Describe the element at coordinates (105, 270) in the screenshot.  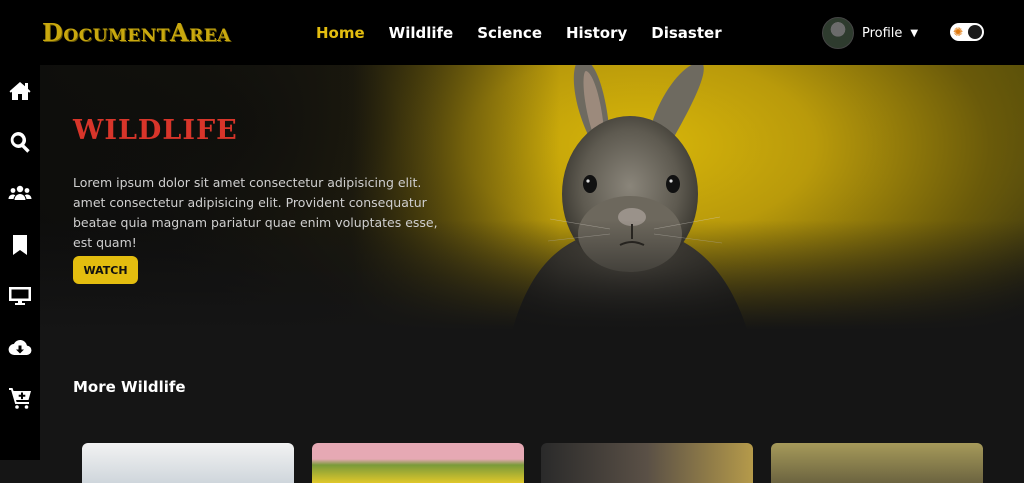
I see `watch-button: WATCH` at that location.